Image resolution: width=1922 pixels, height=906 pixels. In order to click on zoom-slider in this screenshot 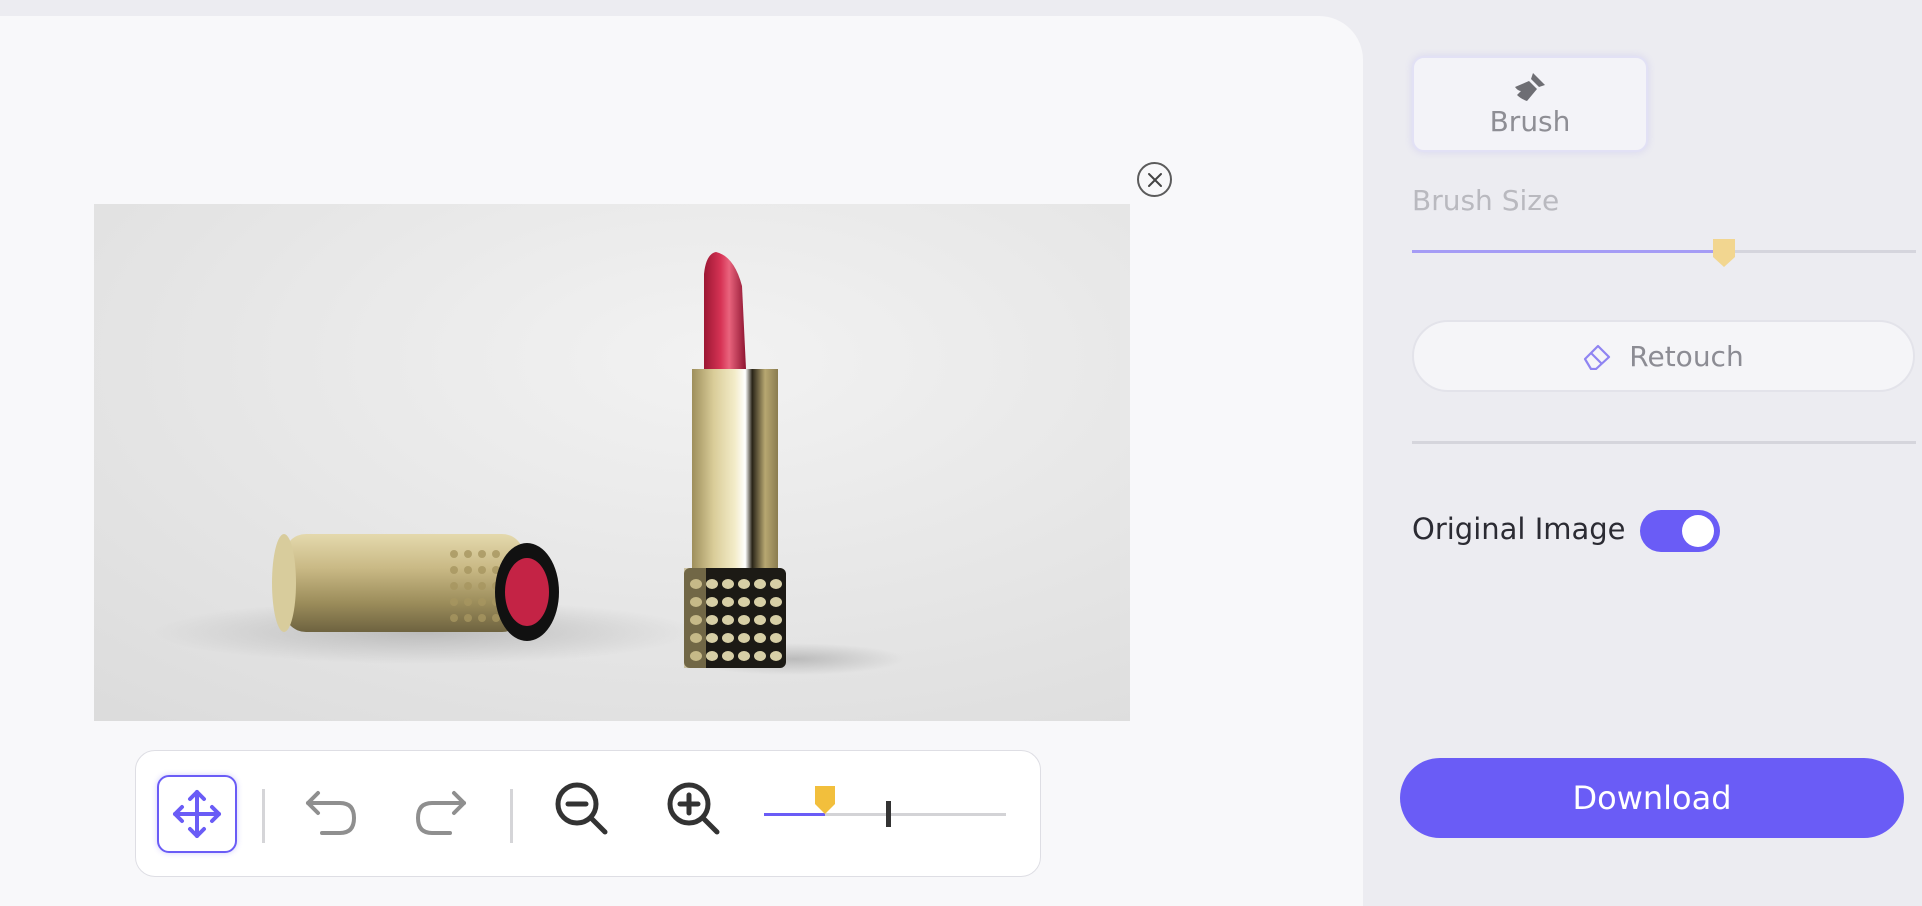, I will do `click(885, 806)`.